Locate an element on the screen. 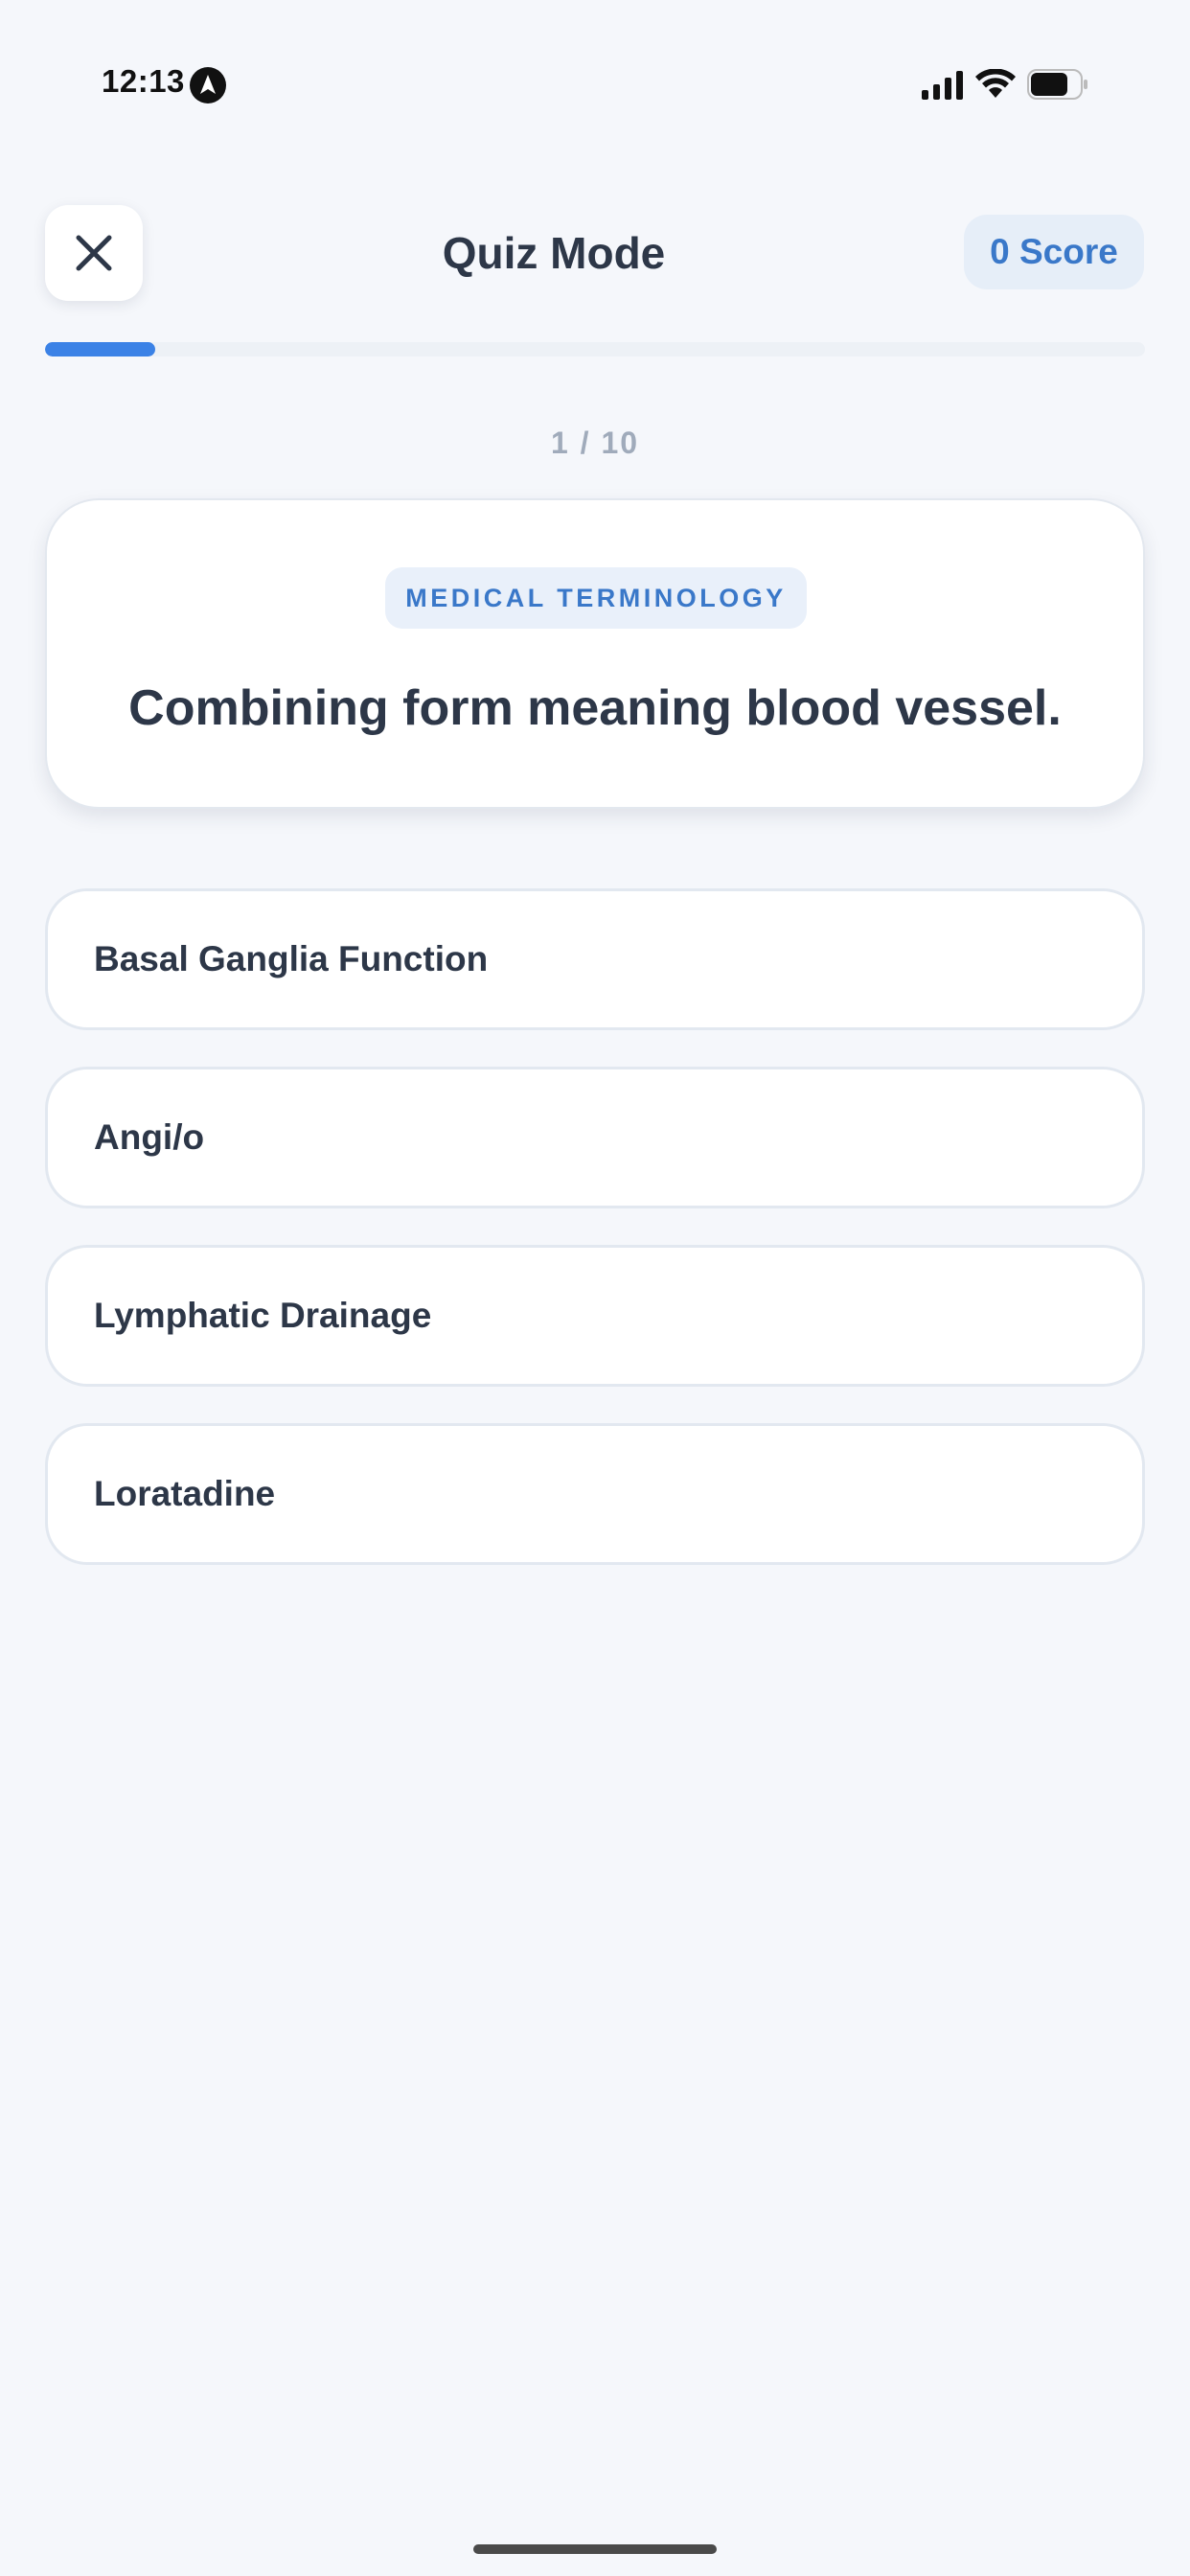 The width and height of the screenshot is (1190, 2576). cellular-signal-icon is located at coordinates (943, 85).